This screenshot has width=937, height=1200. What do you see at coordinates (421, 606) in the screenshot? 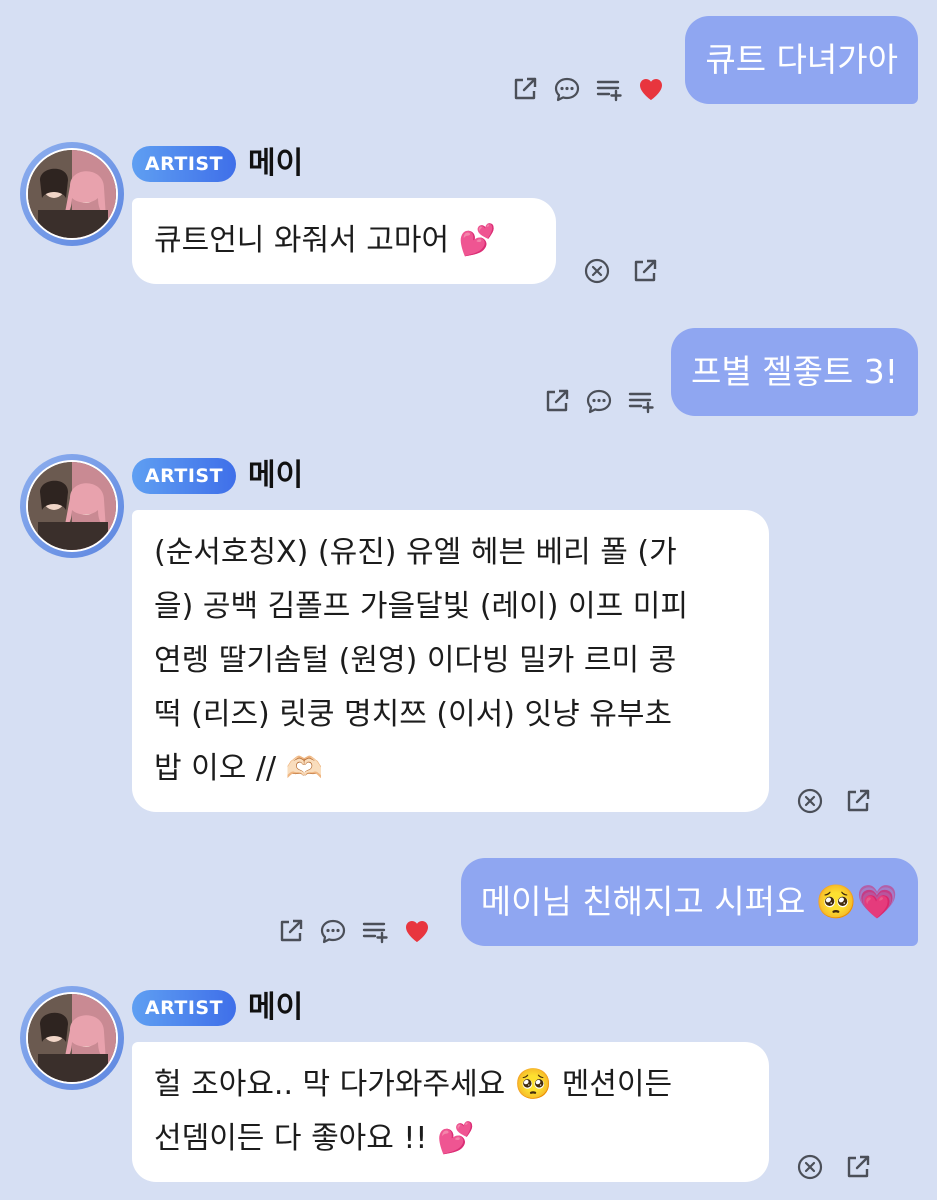
I see `message-line: 을) 공백 김폴프 가을달빛 (레이) 이프 미피` at bounding box center [421, 606].